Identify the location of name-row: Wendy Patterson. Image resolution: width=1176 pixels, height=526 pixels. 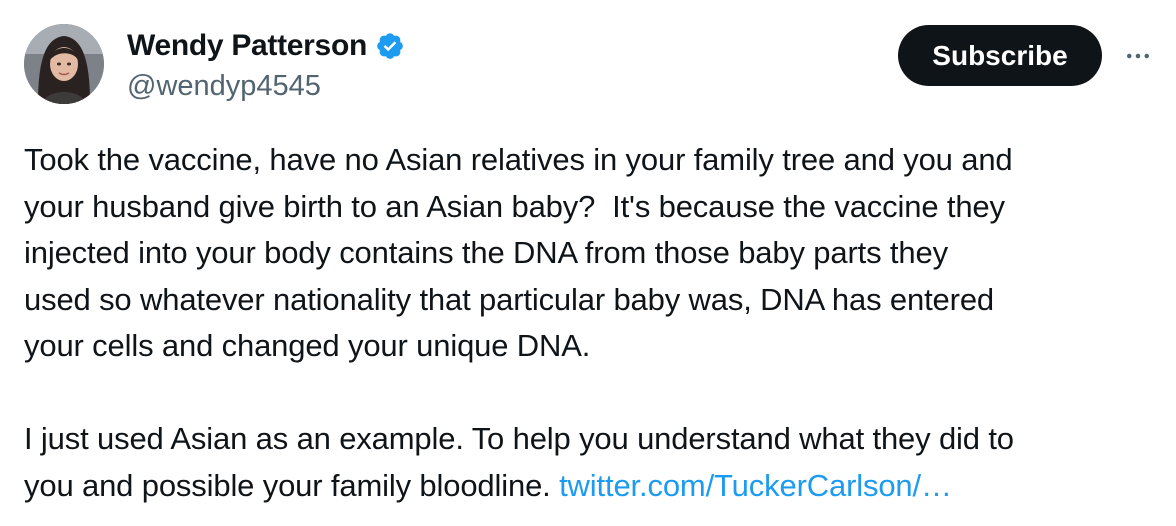
(266, 46).